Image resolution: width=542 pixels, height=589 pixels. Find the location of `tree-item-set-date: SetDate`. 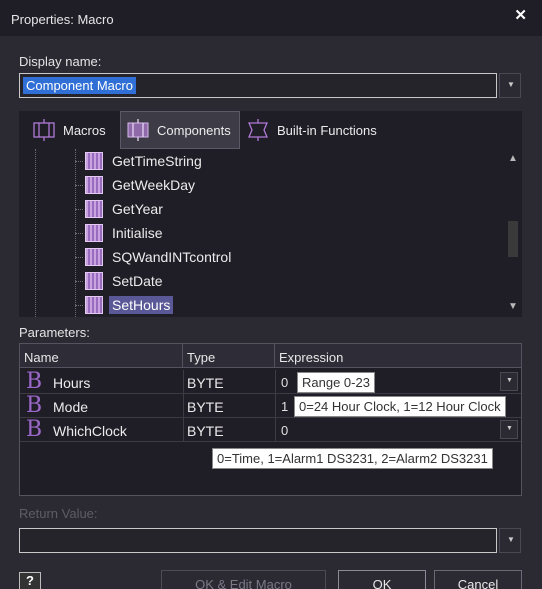

tree-item-set-date: SetDate is located at coordinates (120, 281).